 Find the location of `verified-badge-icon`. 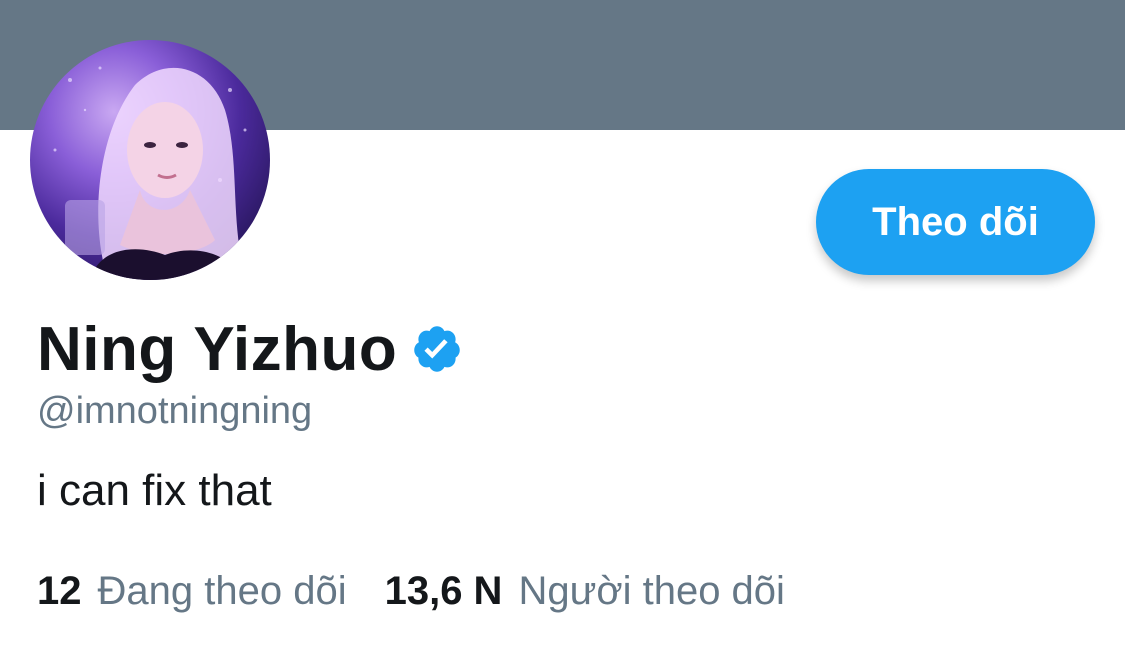

verified-badge-icon is located at coordinates (437, 349).